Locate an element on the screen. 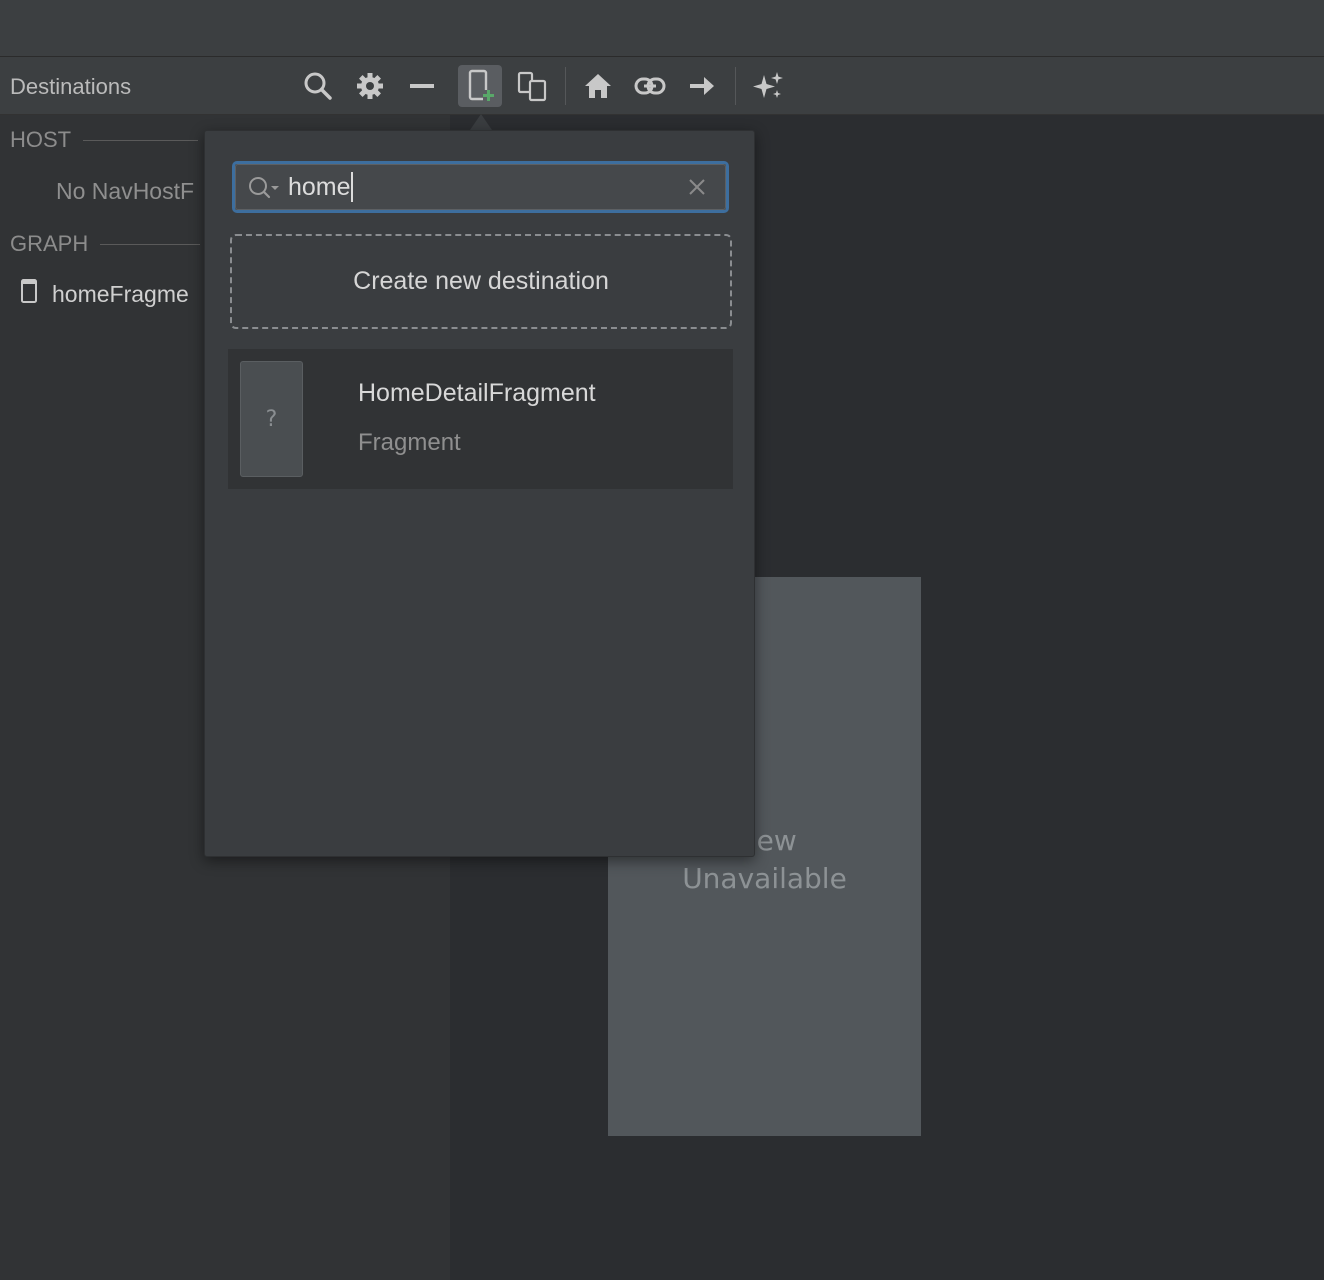 This screenshot has width=1324, height=1280. search-icon is located at coordinates (318, 86).